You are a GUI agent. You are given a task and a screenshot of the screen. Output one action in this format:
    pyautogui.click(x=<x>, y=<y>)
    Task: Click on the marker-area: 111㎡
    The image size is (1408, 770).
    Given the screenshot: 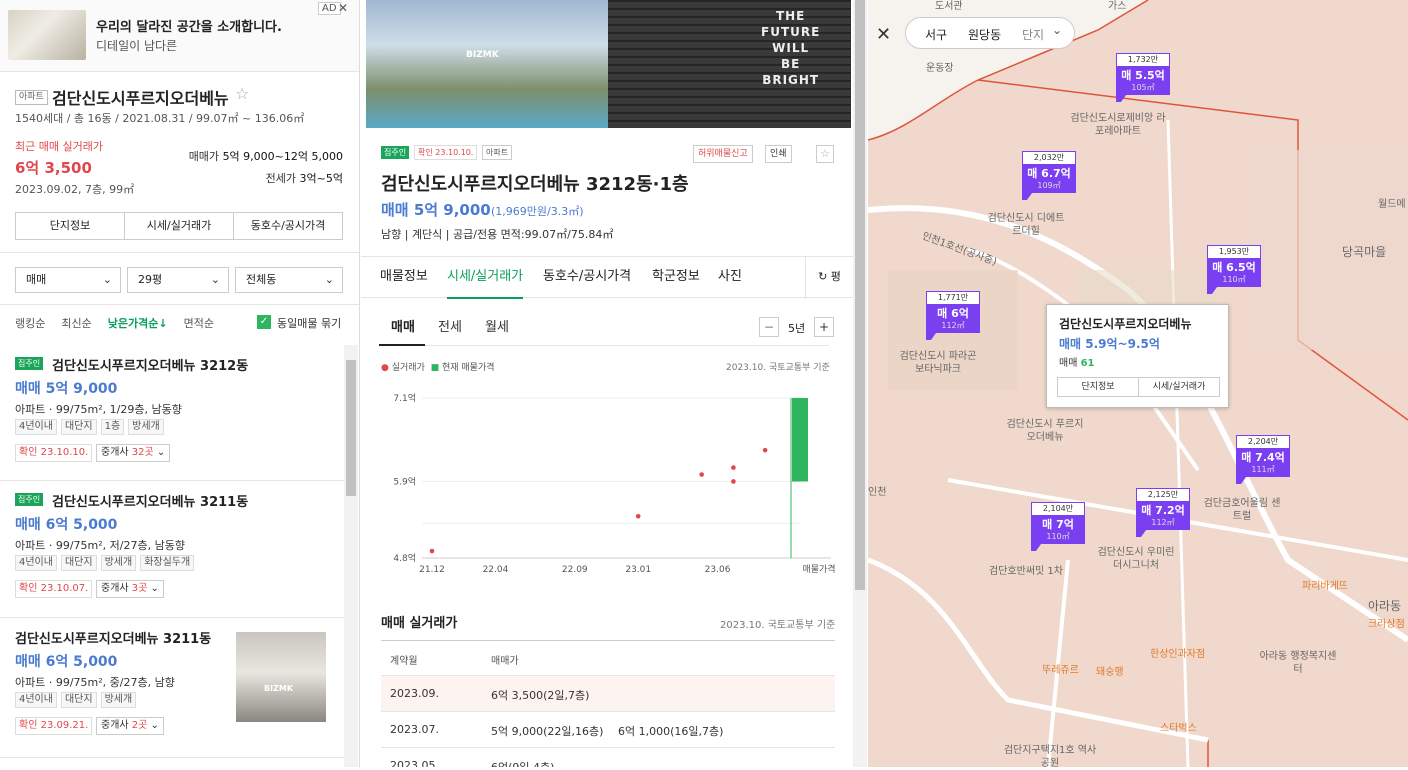 What is the action you would take?
    pyautogui.click(x=1263, y=469)
    